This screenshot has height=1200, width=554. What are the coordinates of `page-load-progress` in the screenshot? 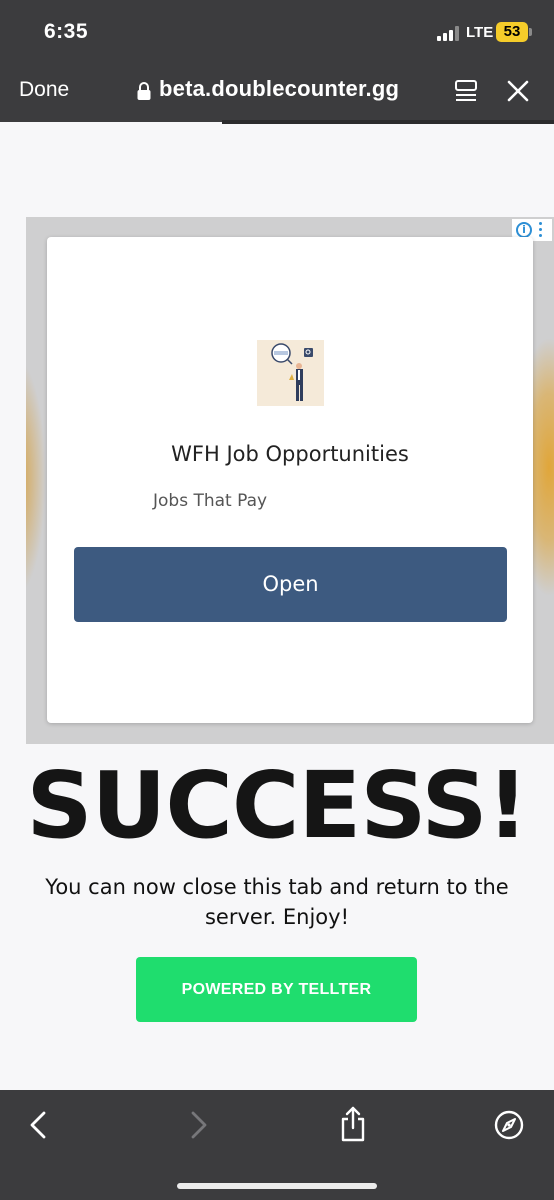 It's located at (388, 122).